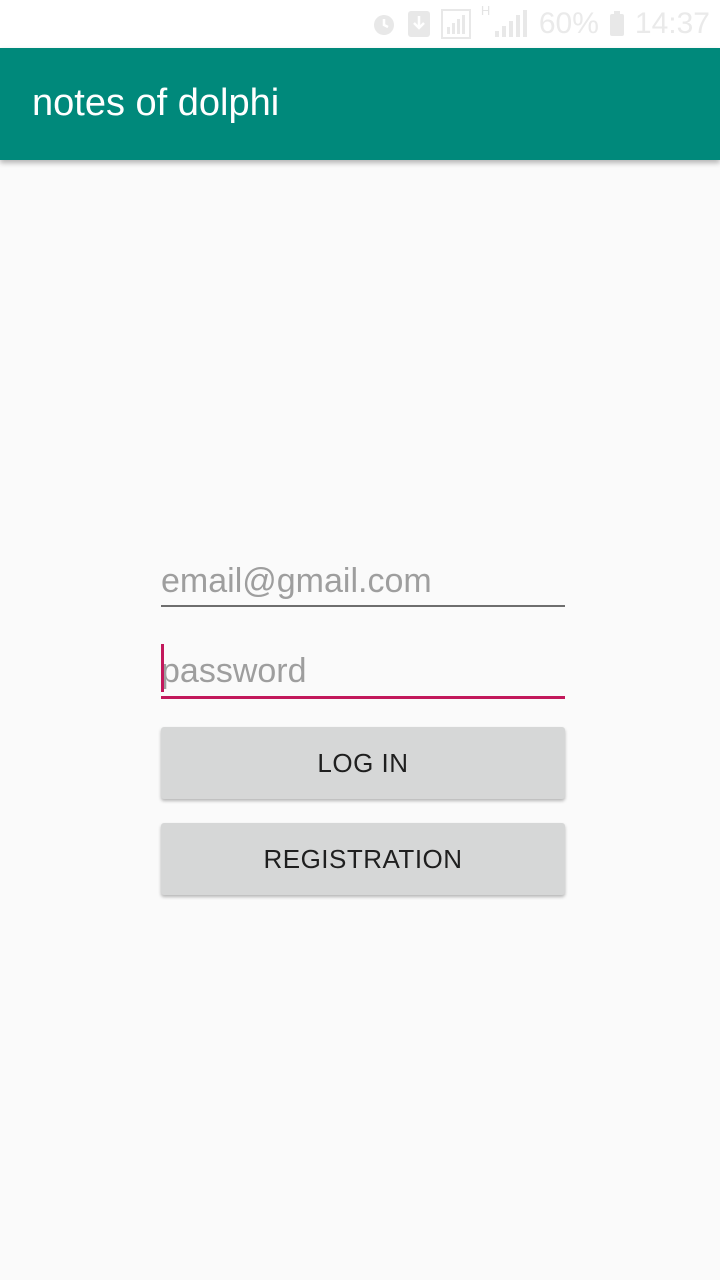 The image size is (720, 1280). Describe the element at coordinates (505, 21) in the screenshot. I see `cellular-signal-icon: H` at that location.